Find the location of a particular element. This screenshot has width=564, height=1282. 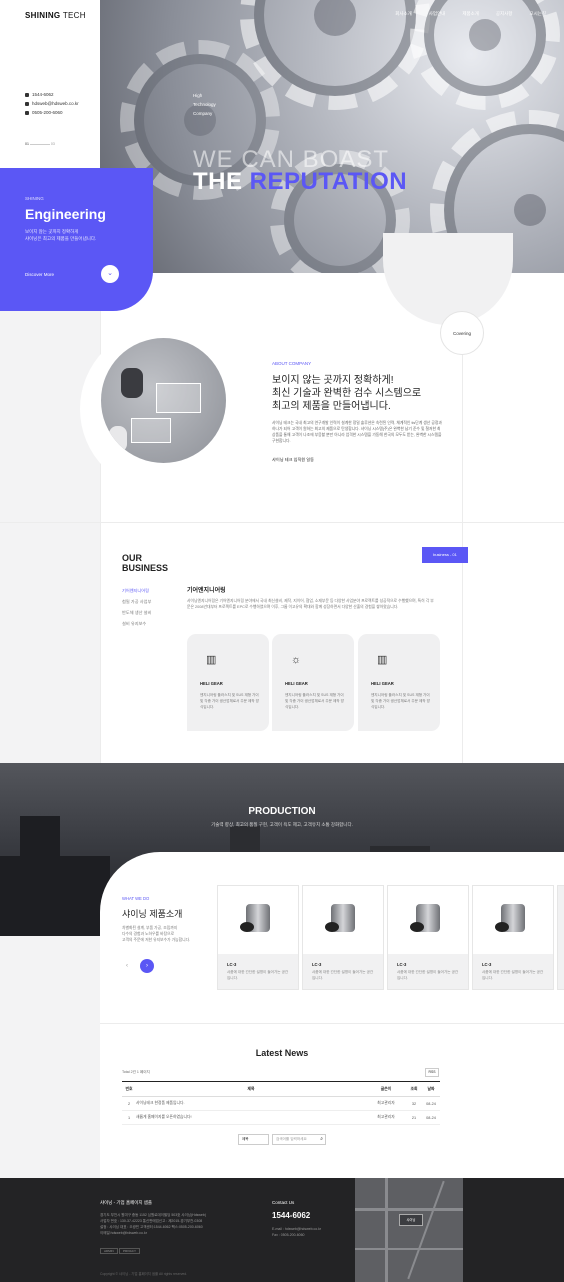

cell-title: 샤이닝테크 한정품 제품입니다. is located at coordinates (251, 1103).